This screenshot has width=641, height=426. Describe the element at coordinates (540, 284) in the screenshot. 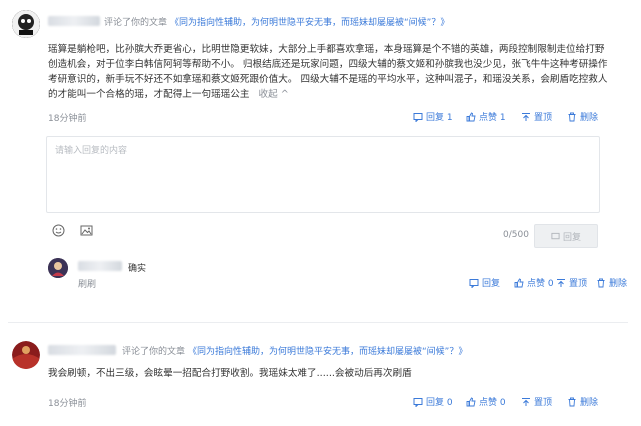

I see `sub-like-label: 点赞 0` at that location.